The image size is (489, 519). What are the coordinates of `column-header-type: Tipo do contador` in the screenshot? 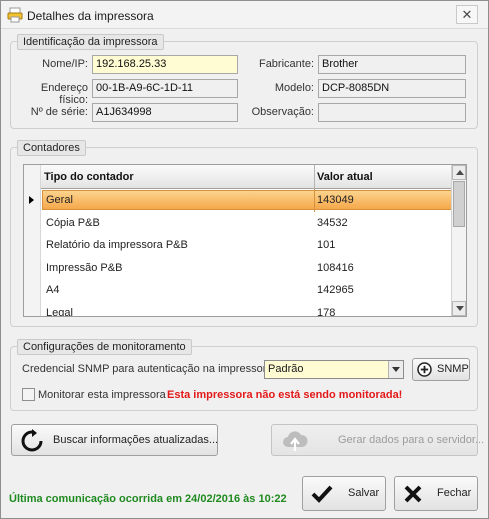 It's located at (89, 177).